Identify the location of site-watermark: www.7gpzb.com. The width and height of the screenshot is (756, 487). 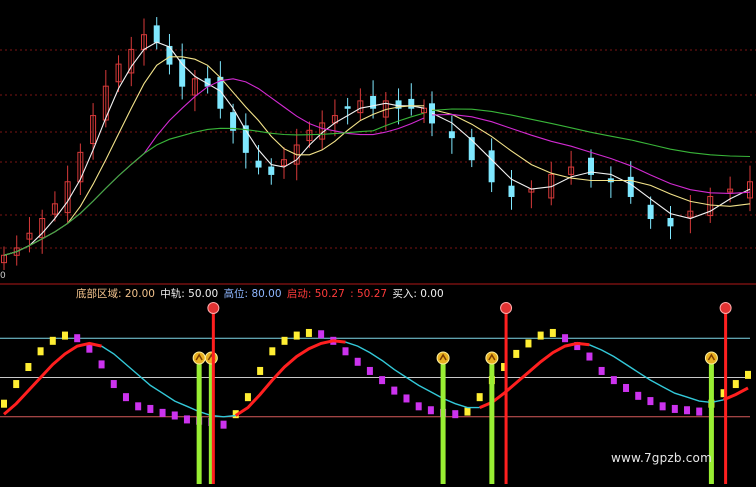
(661, 458).